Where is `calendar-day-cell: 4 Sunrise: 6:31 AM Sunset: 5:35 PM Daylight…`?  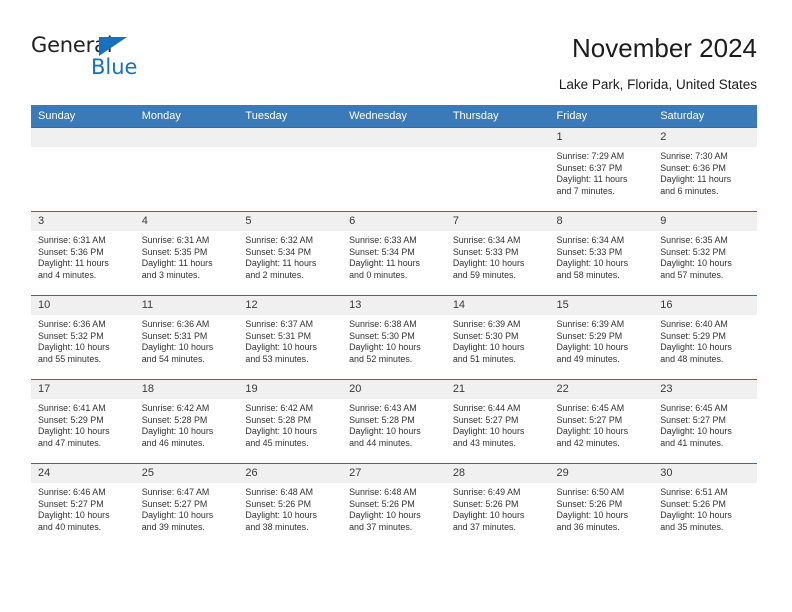 calendar-day-cell: 4 Sunrise: 6:31 AM Sunset: 5:35 PM Daylight… is located at coordinates (186, 253).